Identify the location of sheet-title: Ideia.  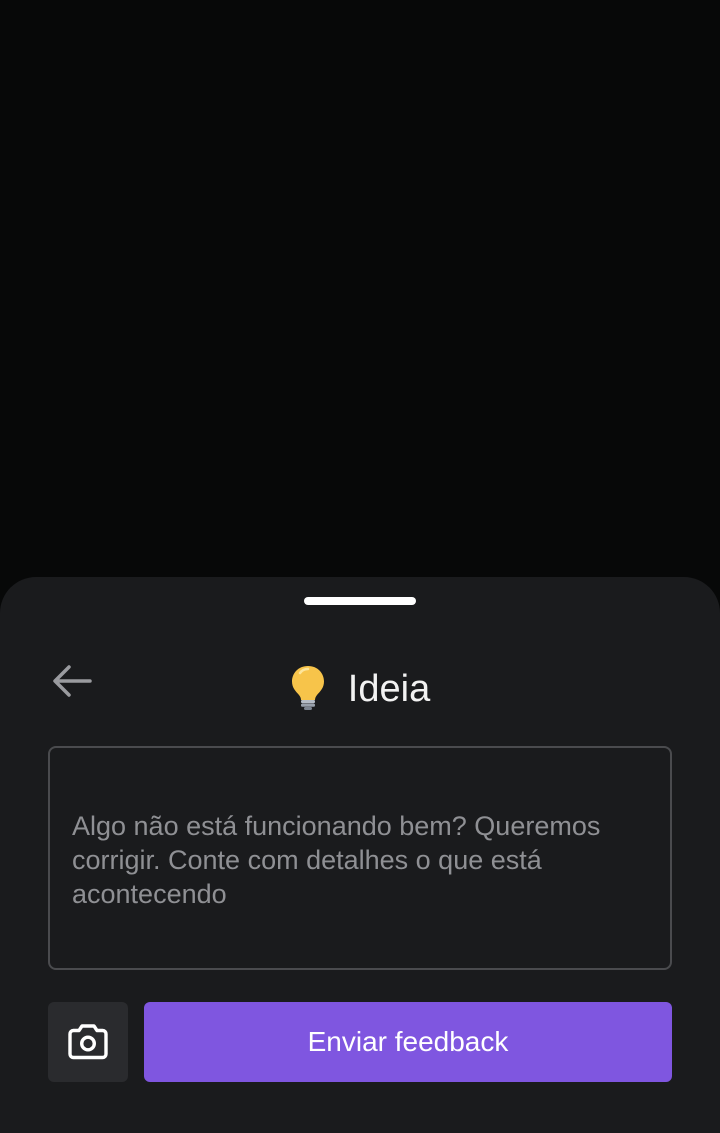
(389, 689).